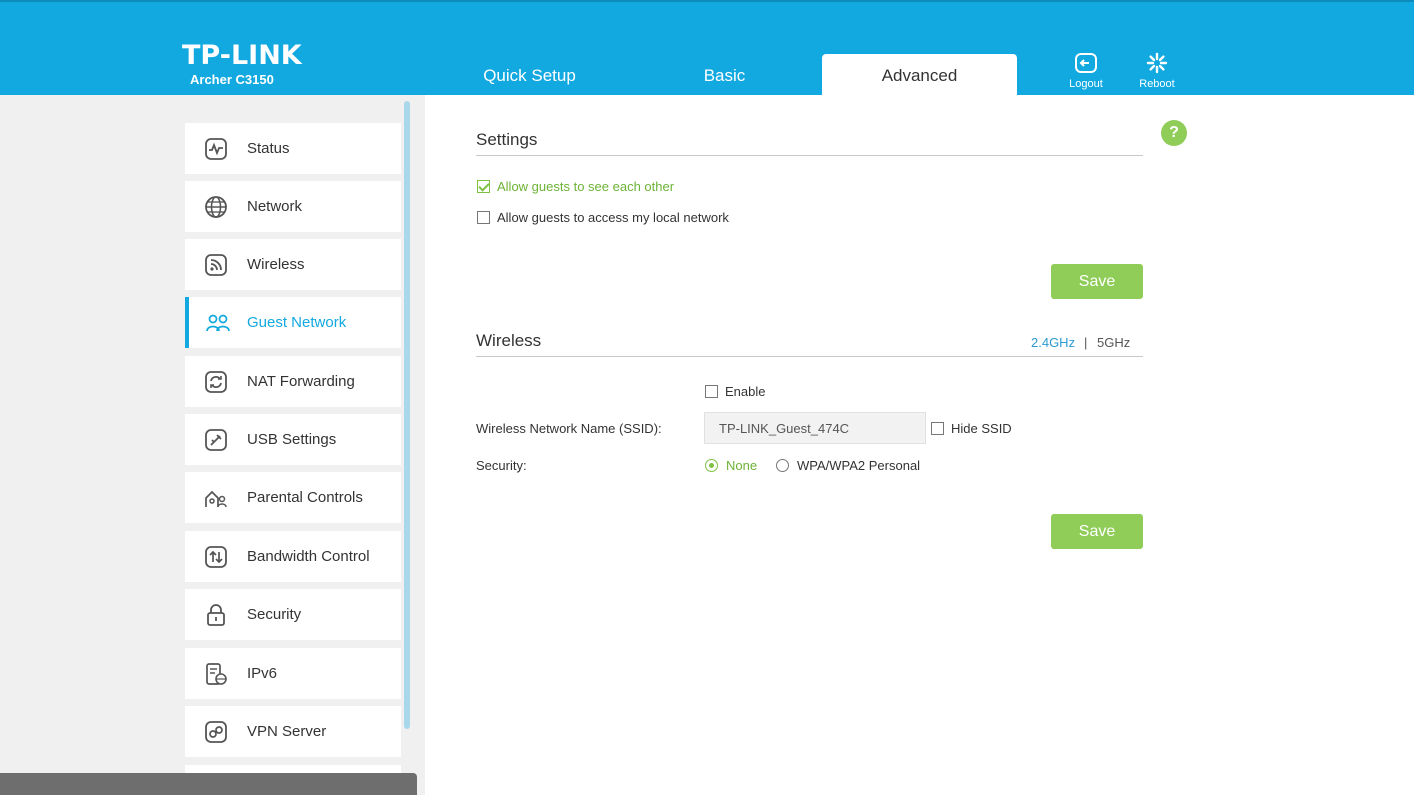 Image resolution: width=1414 pixels, height=795 pixels. Describe the element at coordinates (586, 186) in the screenshot. I see `checkbox-label: Allow guests to see each other` at that location.